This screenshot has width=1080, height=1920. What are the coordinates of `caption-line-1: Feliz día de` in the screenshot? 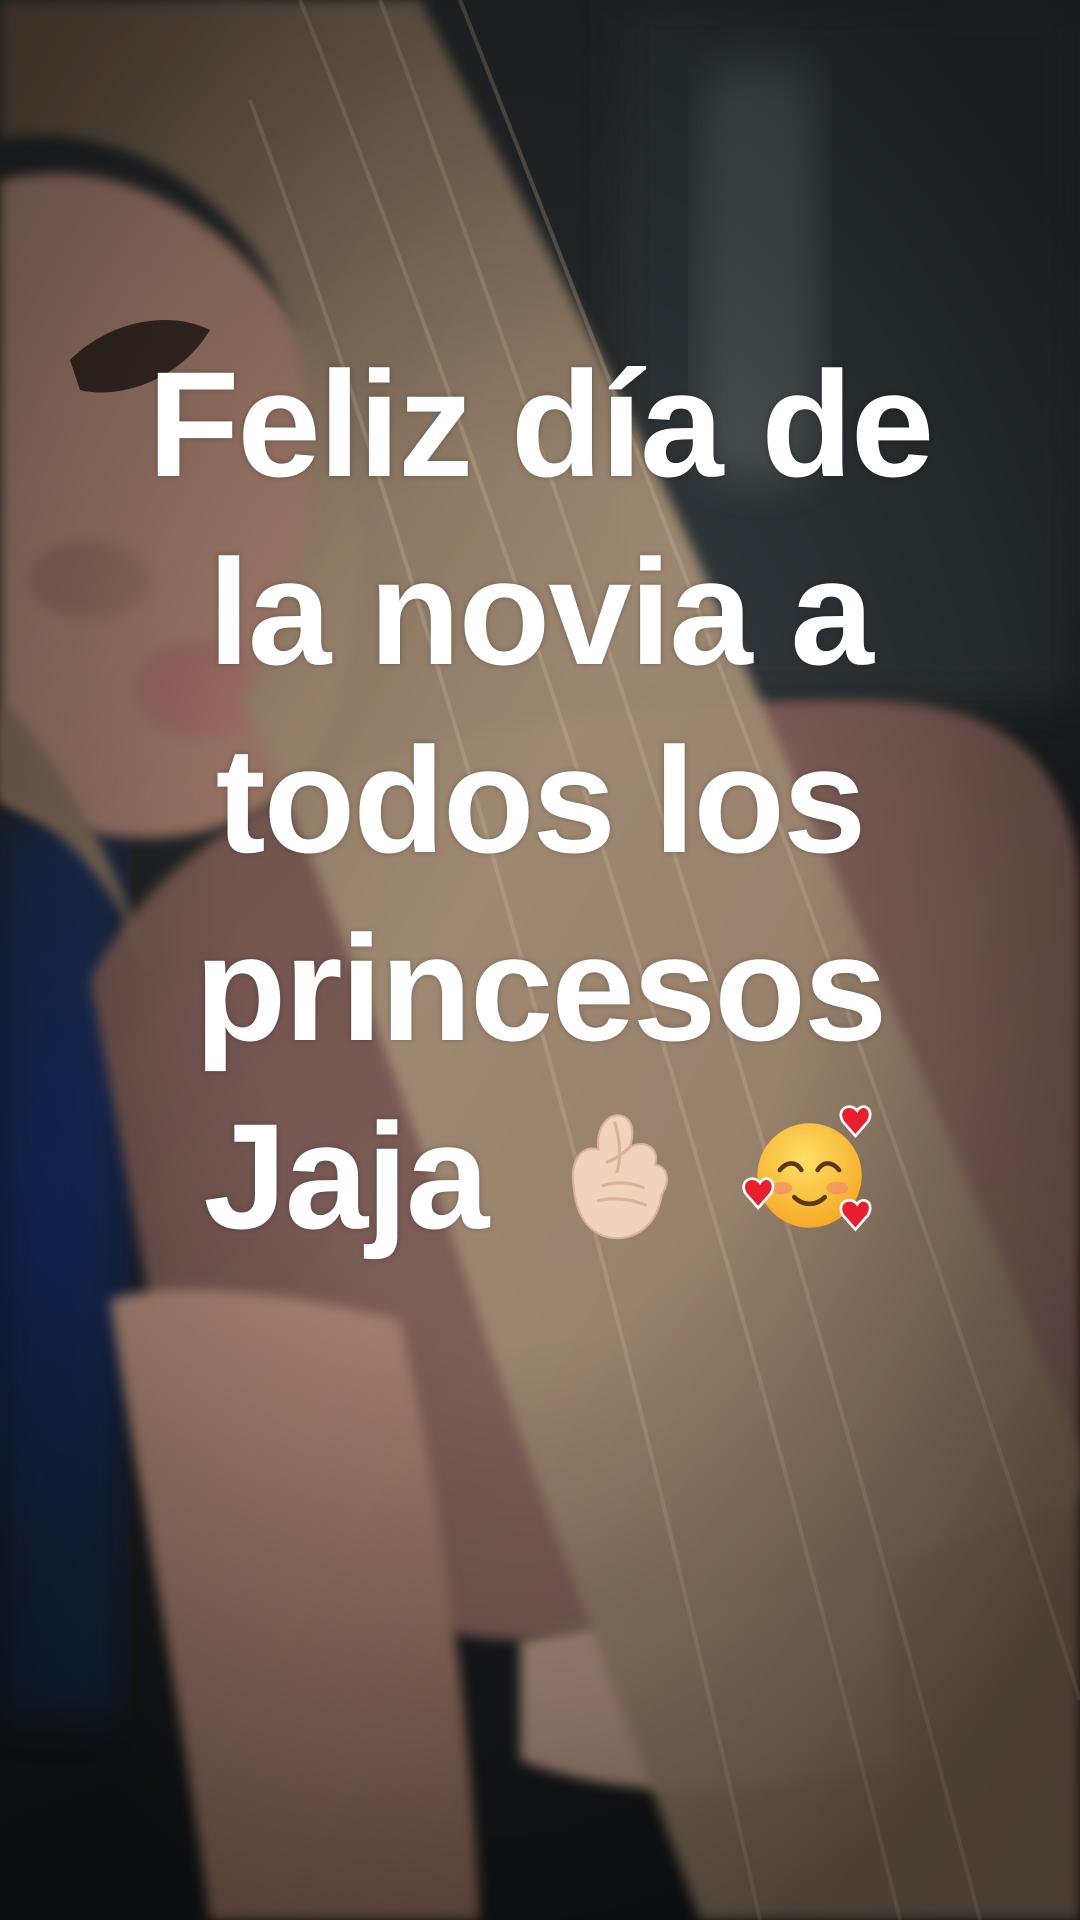 It's located at (541, 424).